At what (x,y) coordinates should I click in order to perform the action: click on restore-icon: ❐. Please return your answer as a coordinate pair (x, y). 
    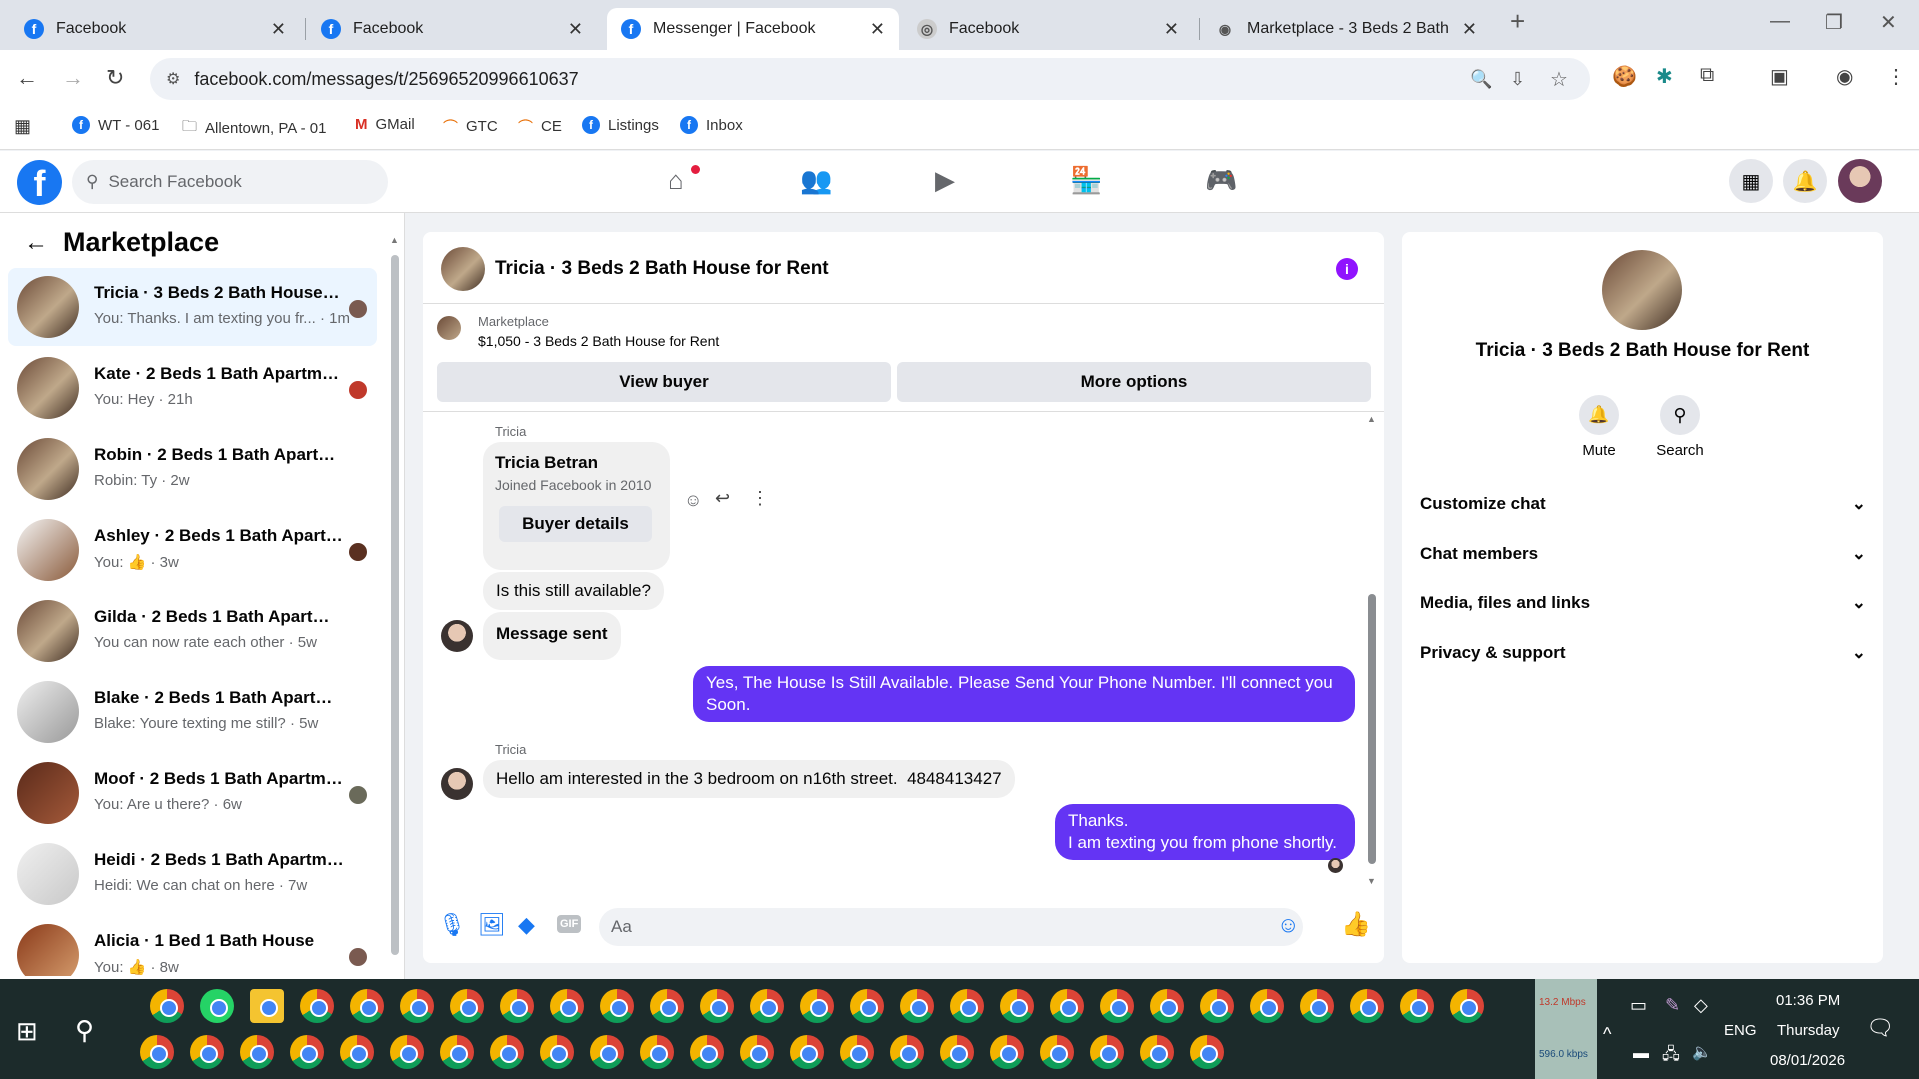
    Looking at the image, I should click on (1834, 22).